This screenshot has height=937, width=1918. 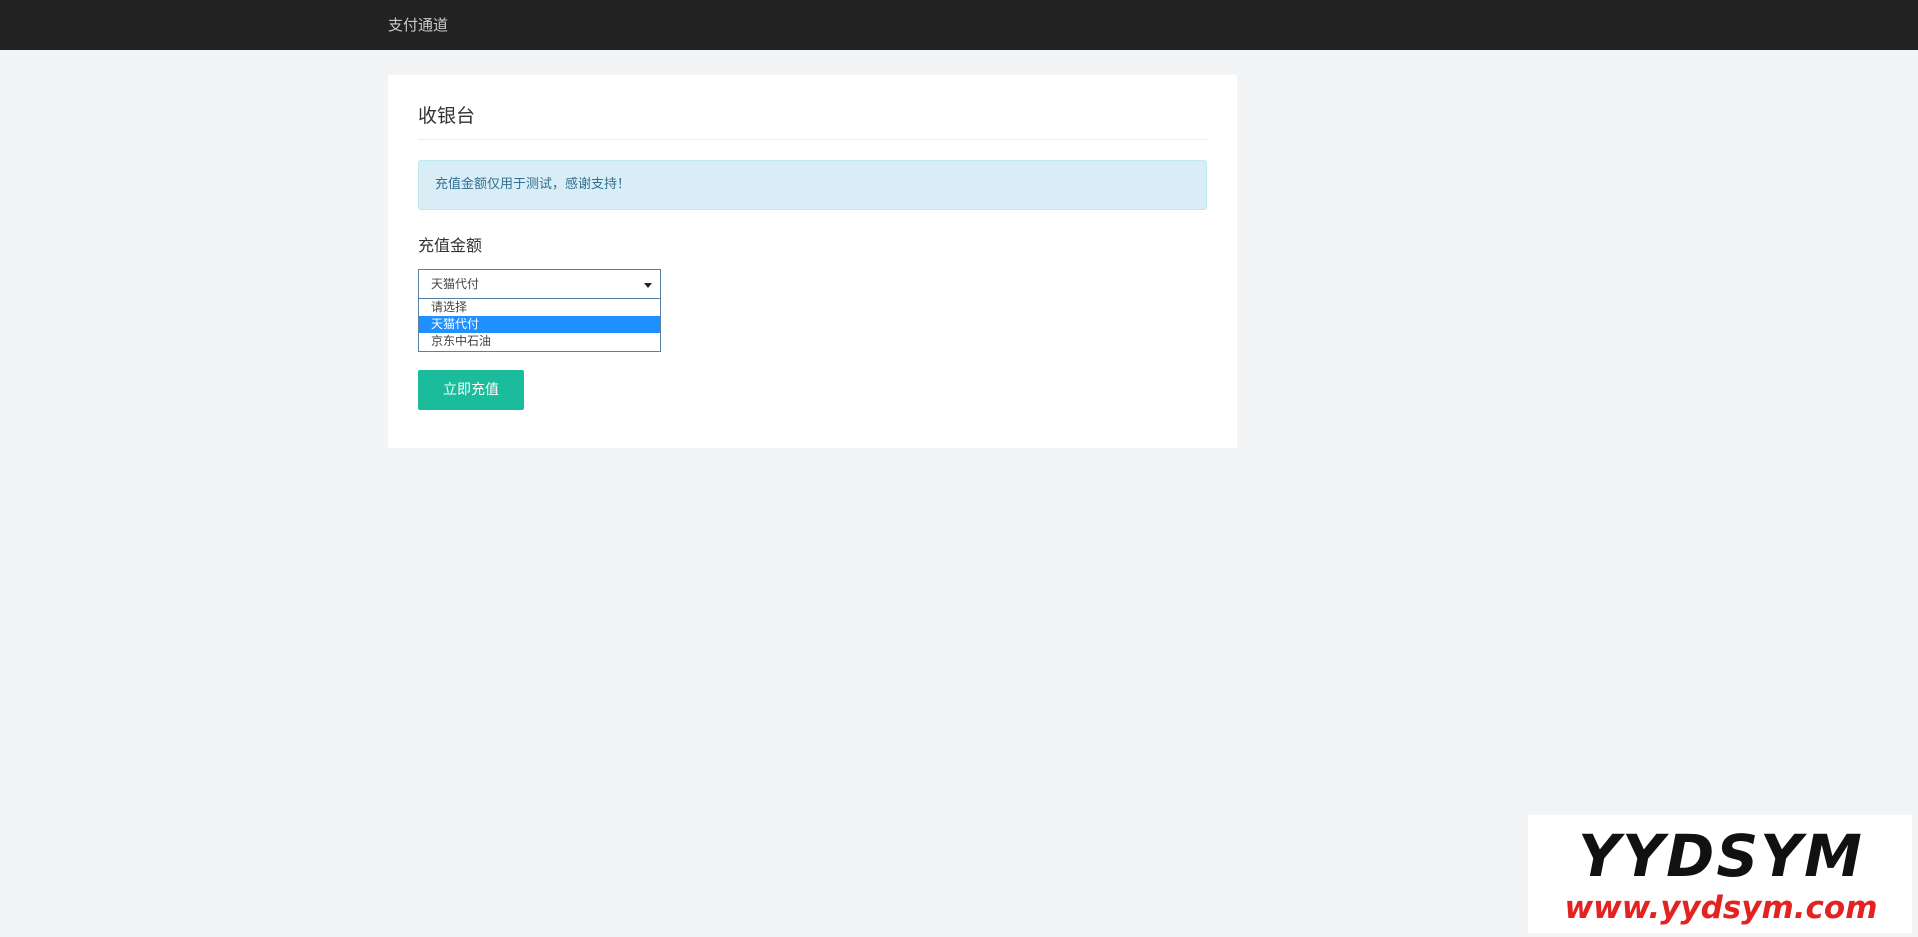 What do you see at coordinates (455, 284) in the screenshot?
I see `select-value: 天猫代付` at bounding box center [455, 284].